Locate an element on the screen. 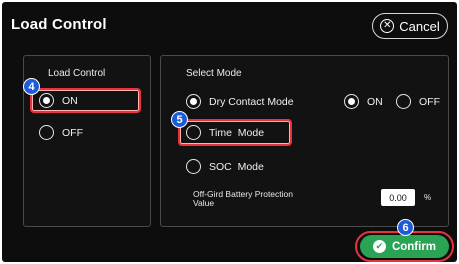  load-on-radio: ON is located at coordinates (58, 100).